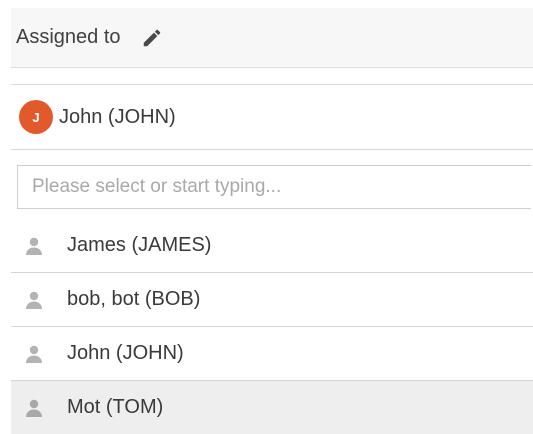  What do you see at coordinates (115, 407) in the screenshot?
I see `option-label: Mot (TOM)` at bounding box center [115, 407].